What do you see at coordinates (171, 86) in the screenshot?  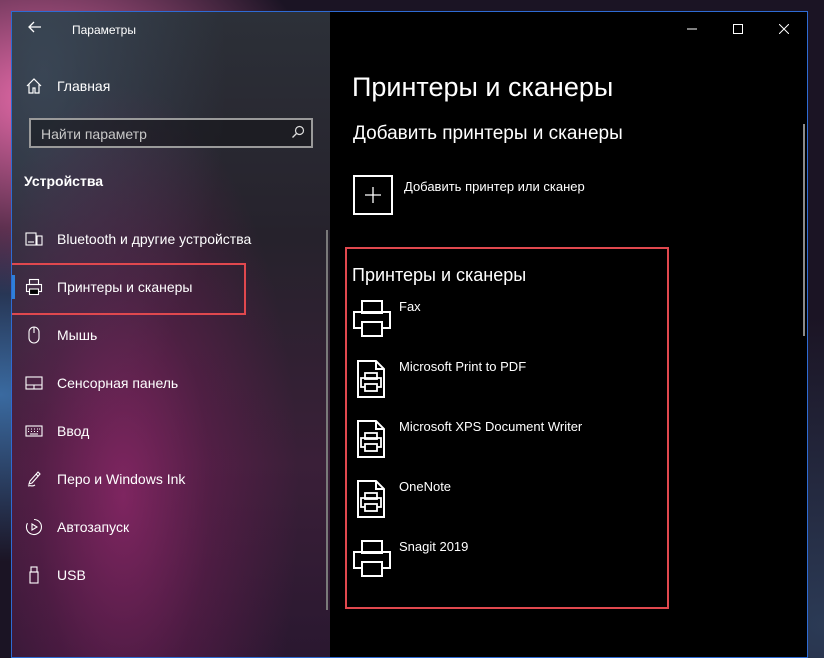 I see `nav-home: Главная` at bounding box center [171, 86].